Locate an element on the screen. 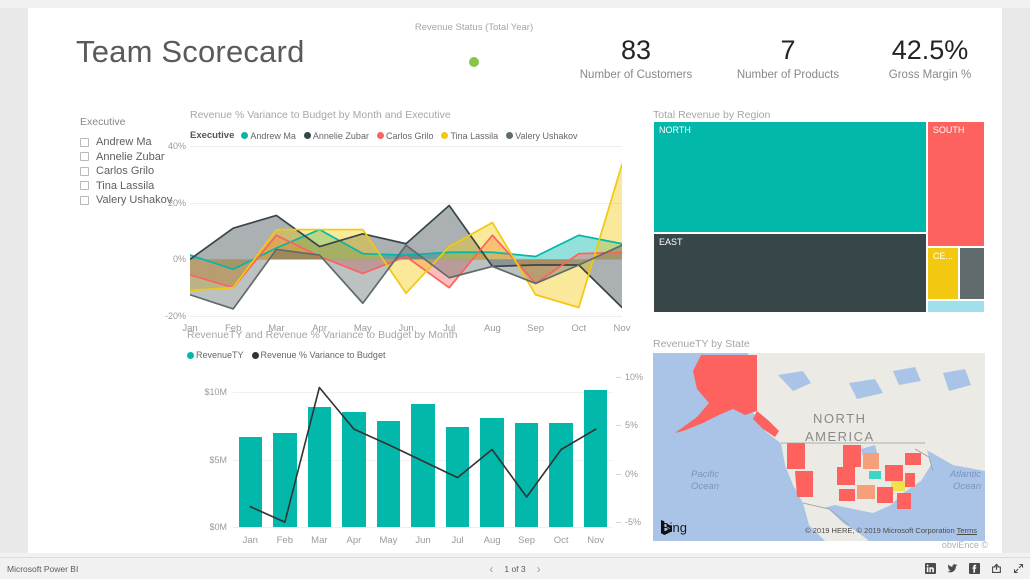  legend-item-revenuety: RevenueTY is located at coordinates (215, 355).